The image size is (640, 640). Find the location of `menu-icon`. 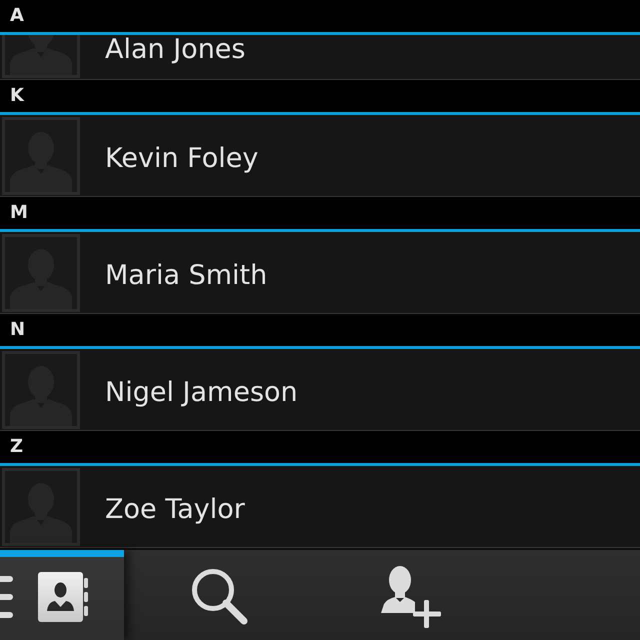

menu-icon is located at coordinates (6, 597).